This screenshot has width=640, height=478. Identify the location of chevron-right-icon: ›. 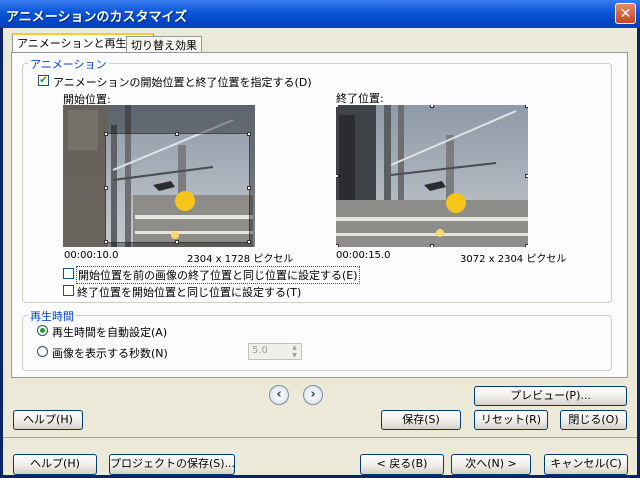
(313, 395).